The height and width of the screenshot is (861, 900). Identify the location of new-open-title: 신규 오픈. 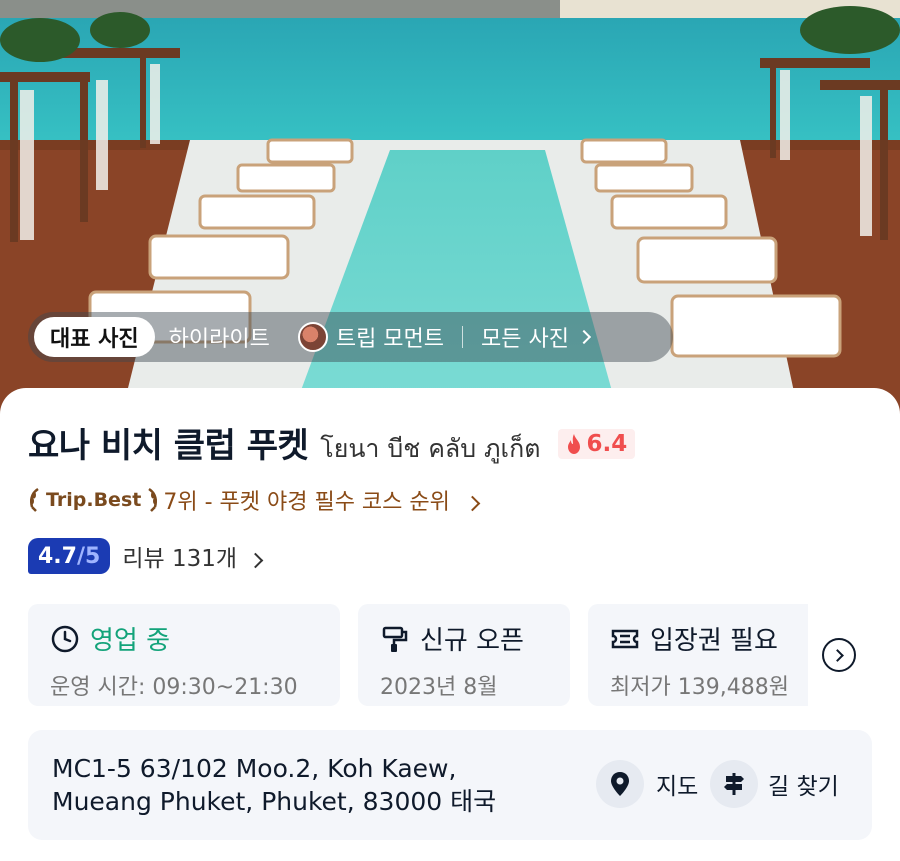
(472, 641).